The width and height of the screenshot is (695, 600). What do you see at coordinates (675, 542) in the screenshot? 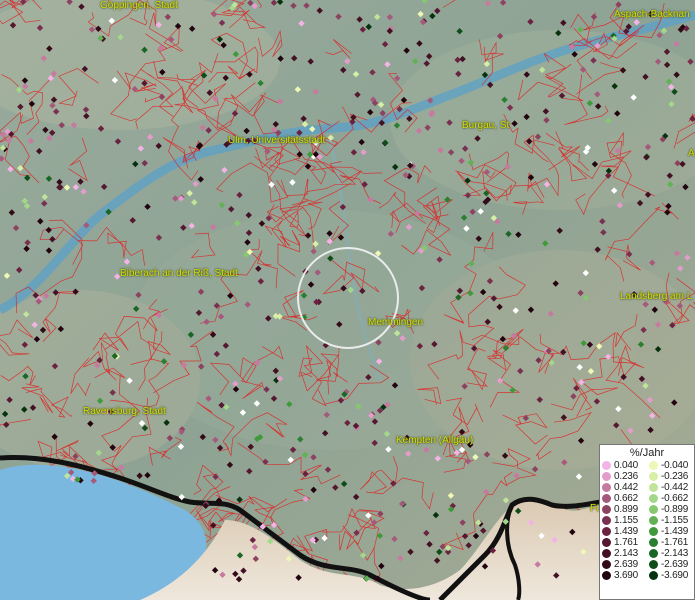
I see `legend-value: -1.761` at bounding box center [675, 542].